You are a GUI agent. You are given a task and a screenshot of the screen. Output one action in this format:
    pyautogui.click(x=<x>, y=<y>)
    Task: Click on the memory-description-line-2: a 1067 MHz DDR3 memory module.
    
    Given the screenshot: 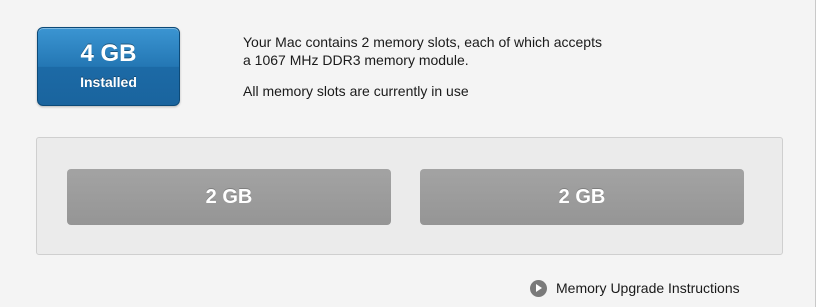 What is the action you would take?
    pyautogui.click(x=356, y=60)
    